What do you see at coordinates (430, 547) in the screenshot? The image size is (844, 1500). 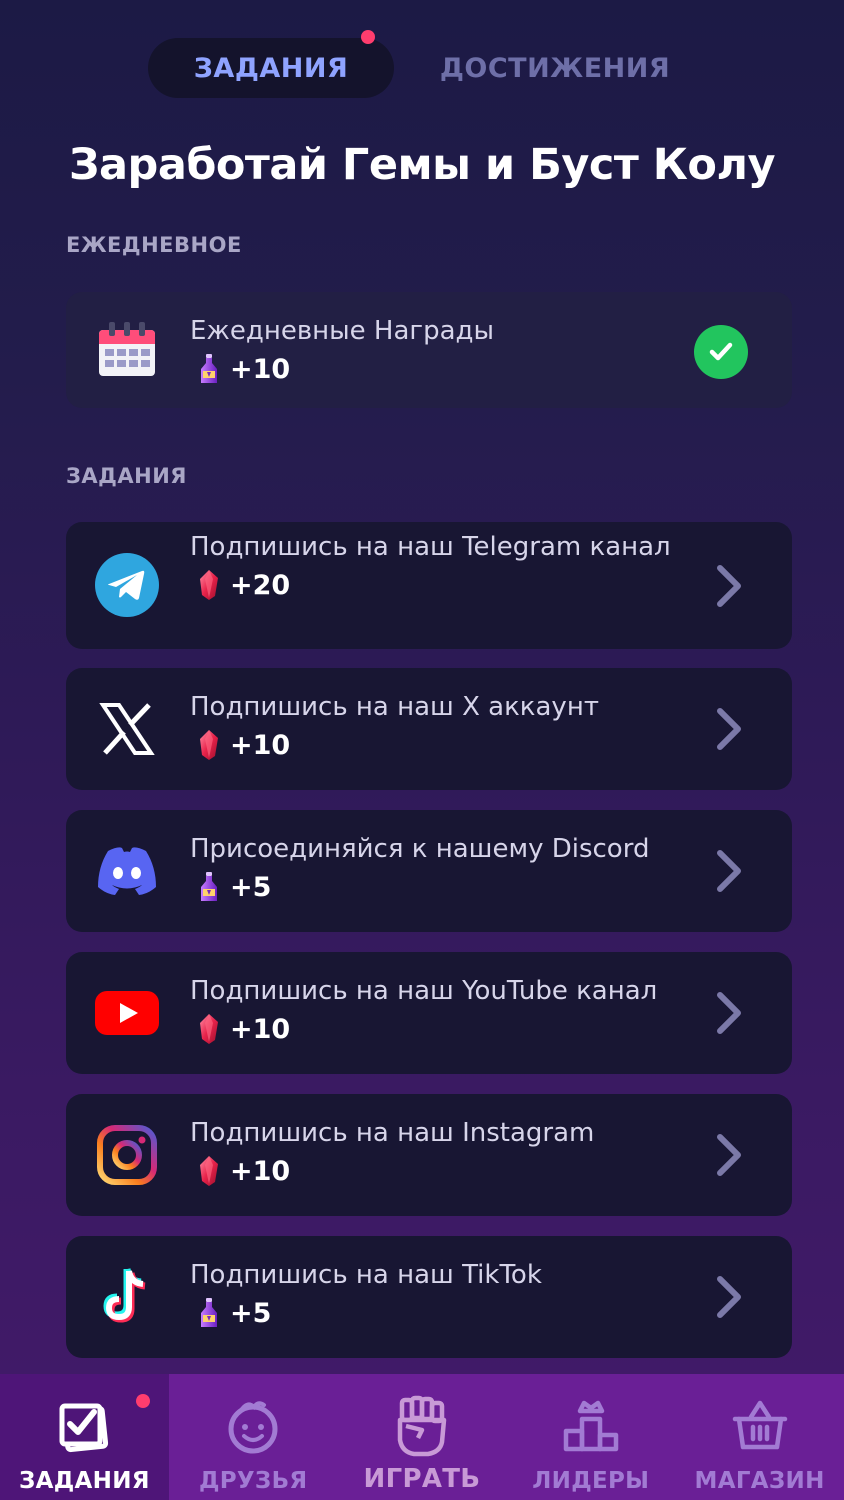 I see `task-title: Подпишись на наш Telegram канал` at bounding box center [430, 547].